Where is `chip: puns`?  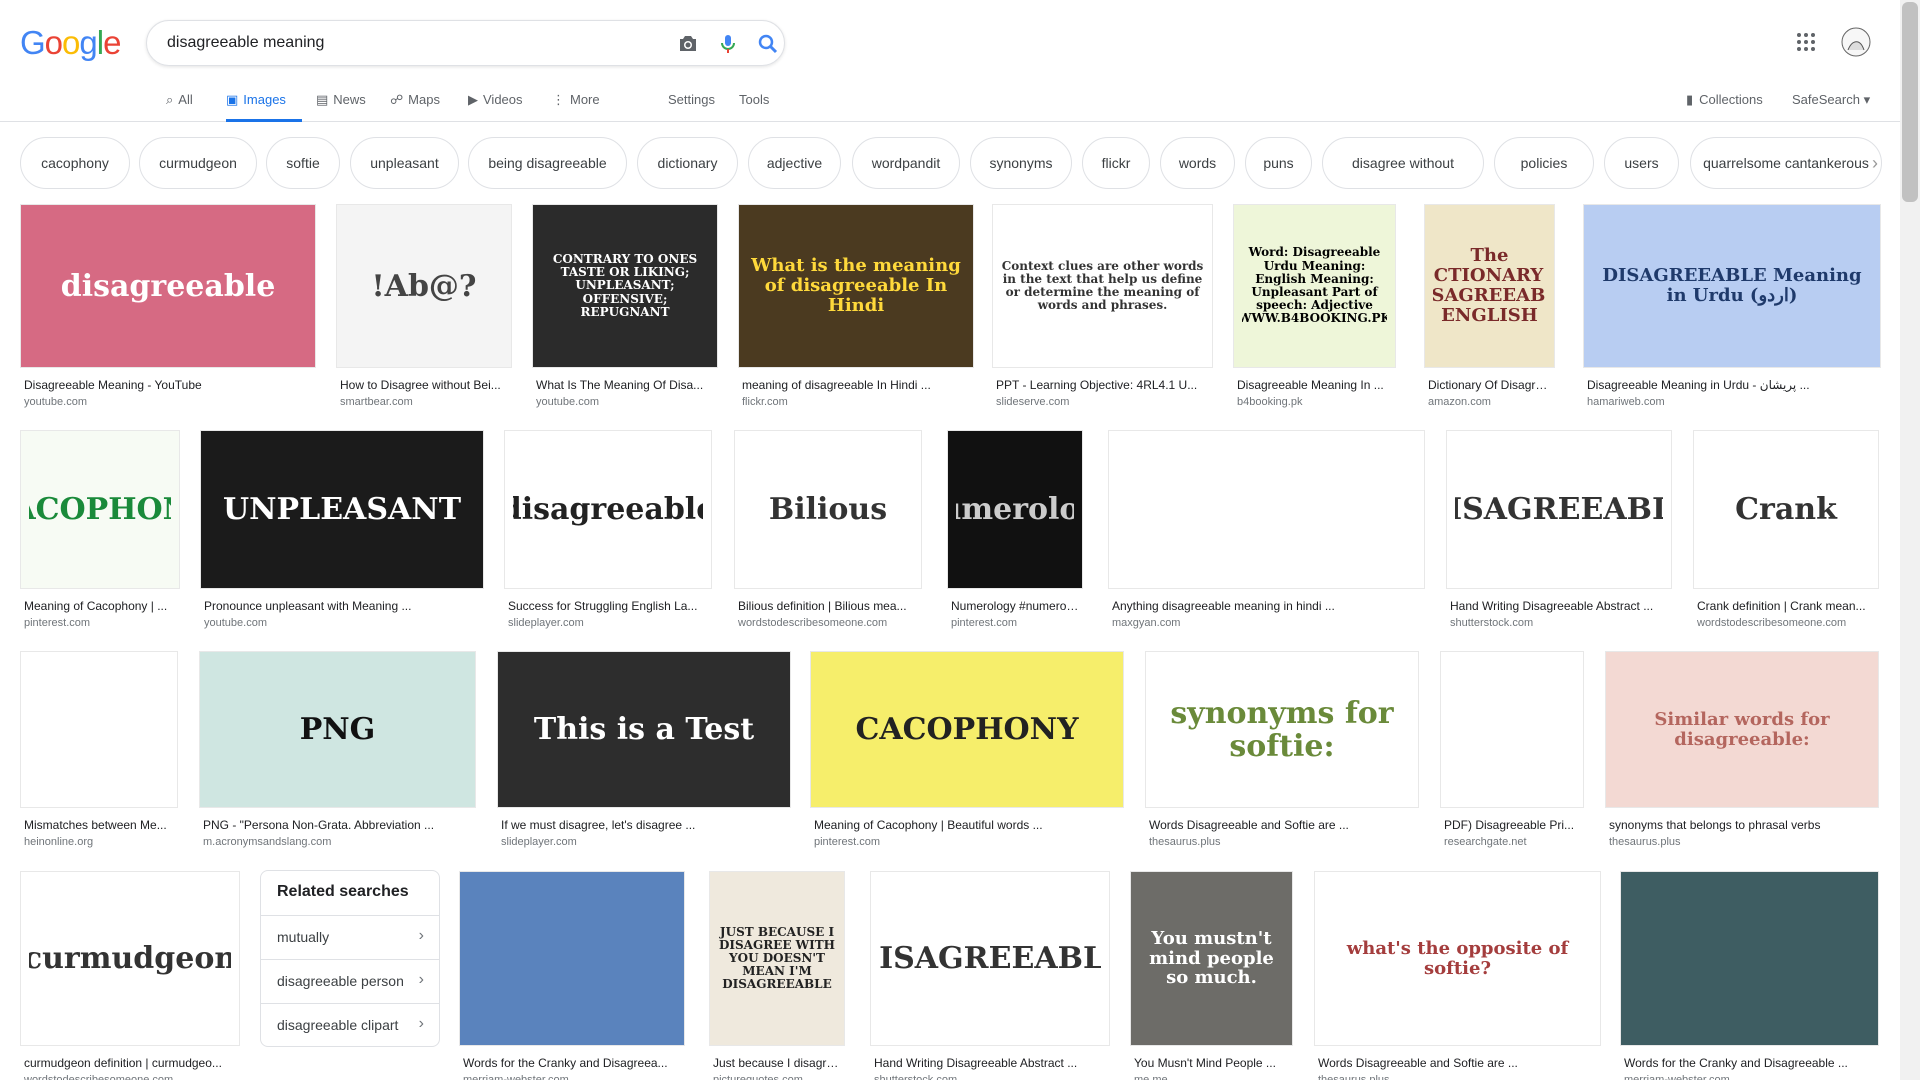 chip: puns is located at coordinates (1278, 163).